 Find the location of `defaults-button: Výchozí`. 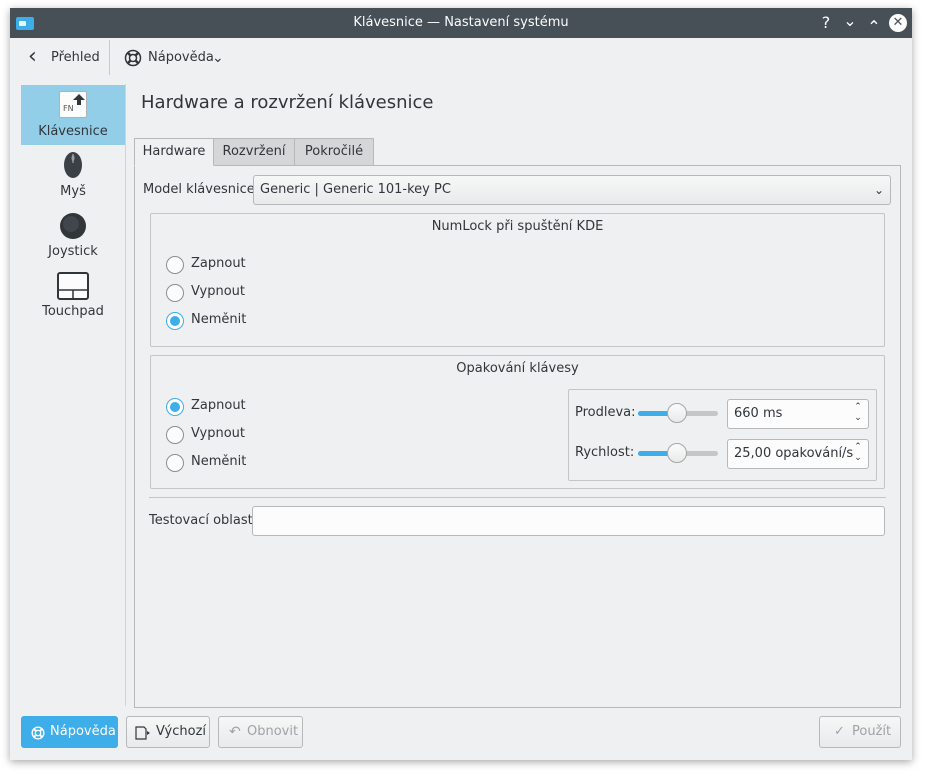

defaults-button: Výchozí is located at coordinates (168, 732).